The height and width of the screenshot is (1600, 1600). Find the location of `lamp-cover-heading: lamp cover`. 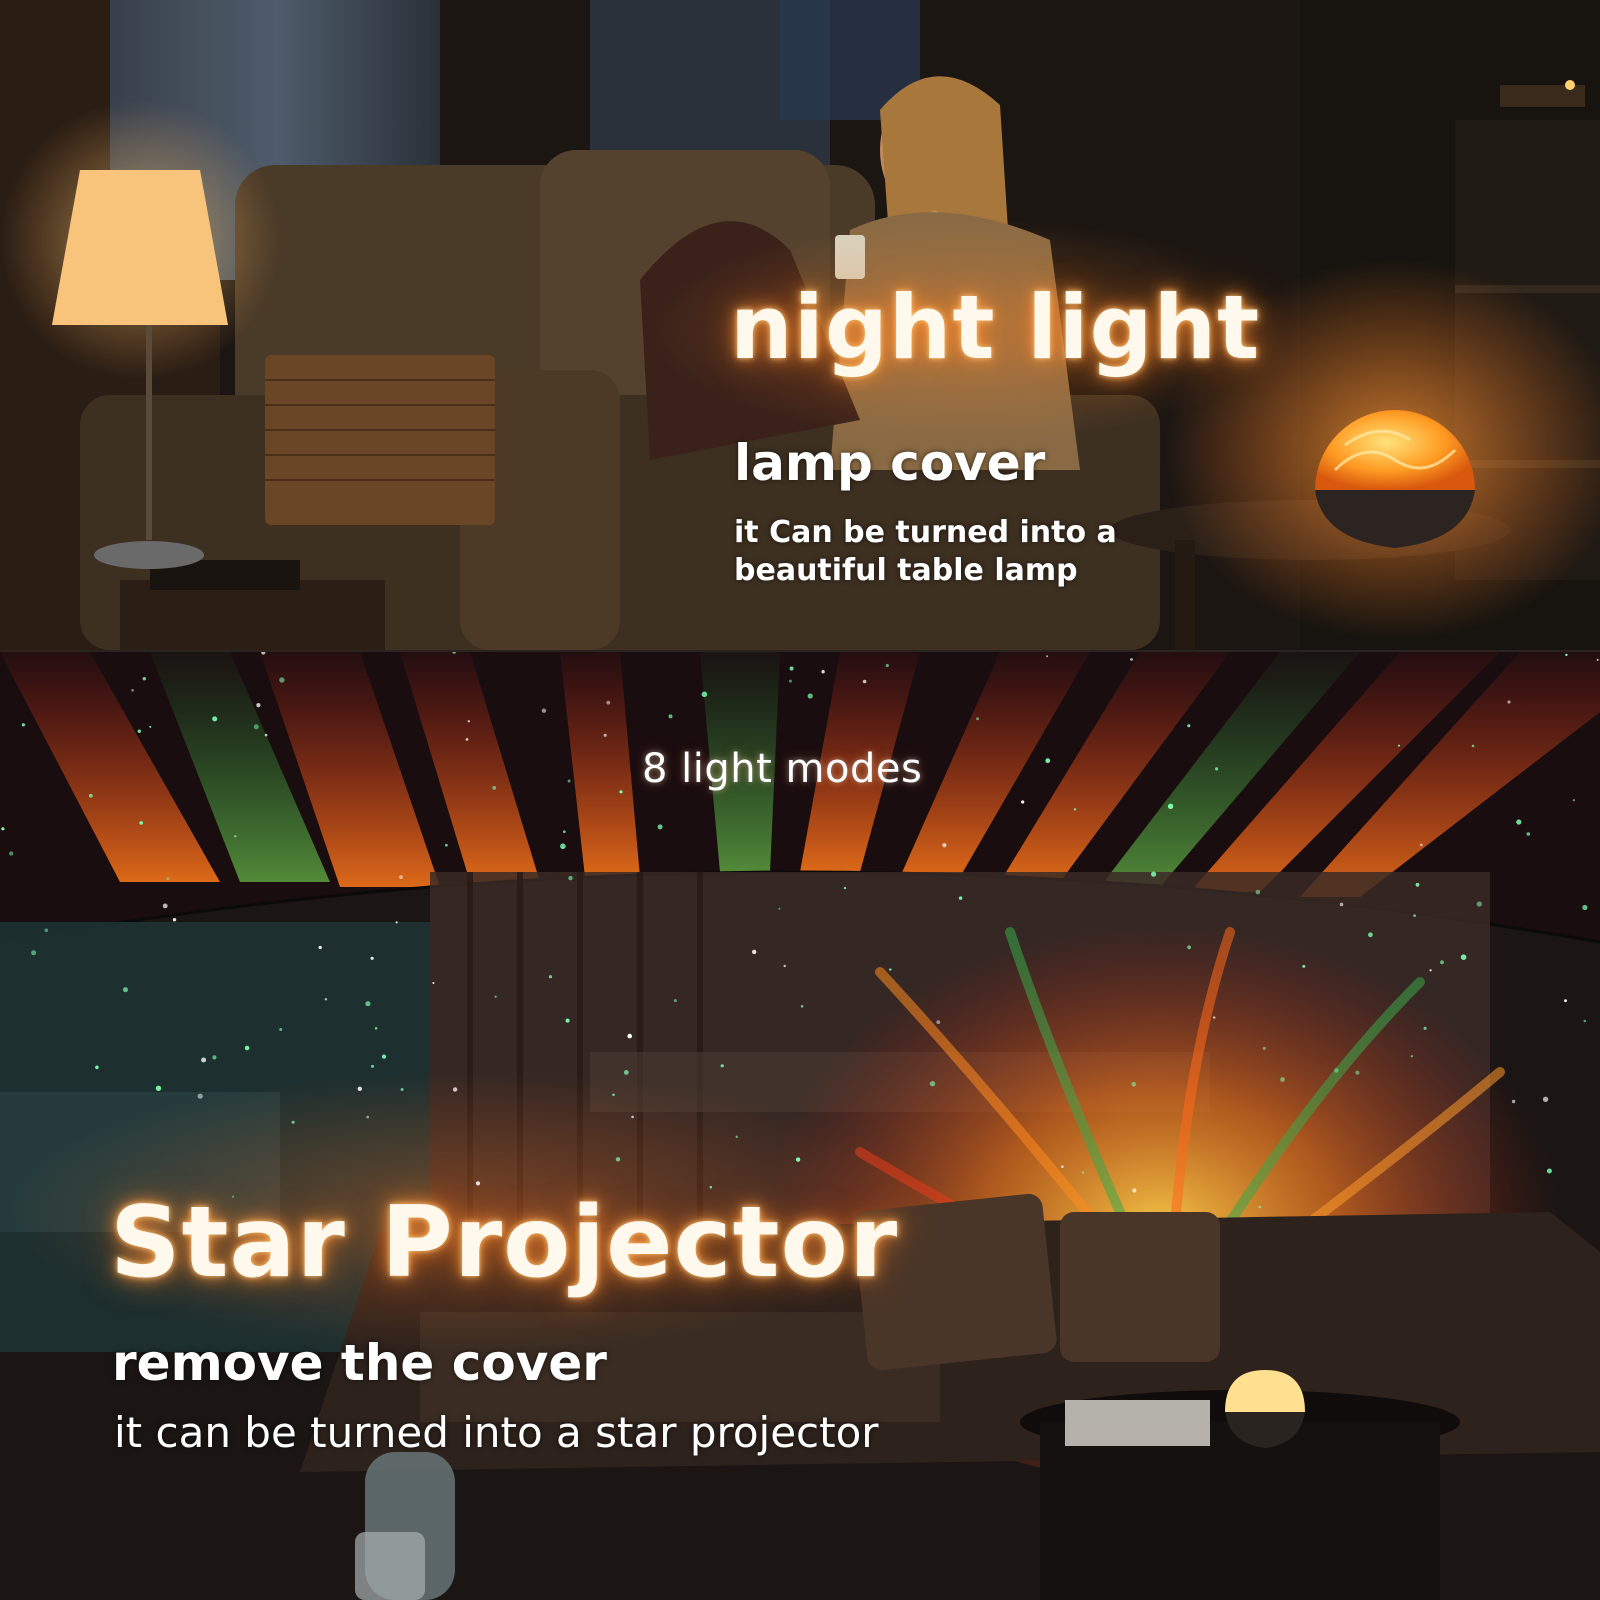

lamp-cover-heading: lamp cover is located at coordinates (890, 463).